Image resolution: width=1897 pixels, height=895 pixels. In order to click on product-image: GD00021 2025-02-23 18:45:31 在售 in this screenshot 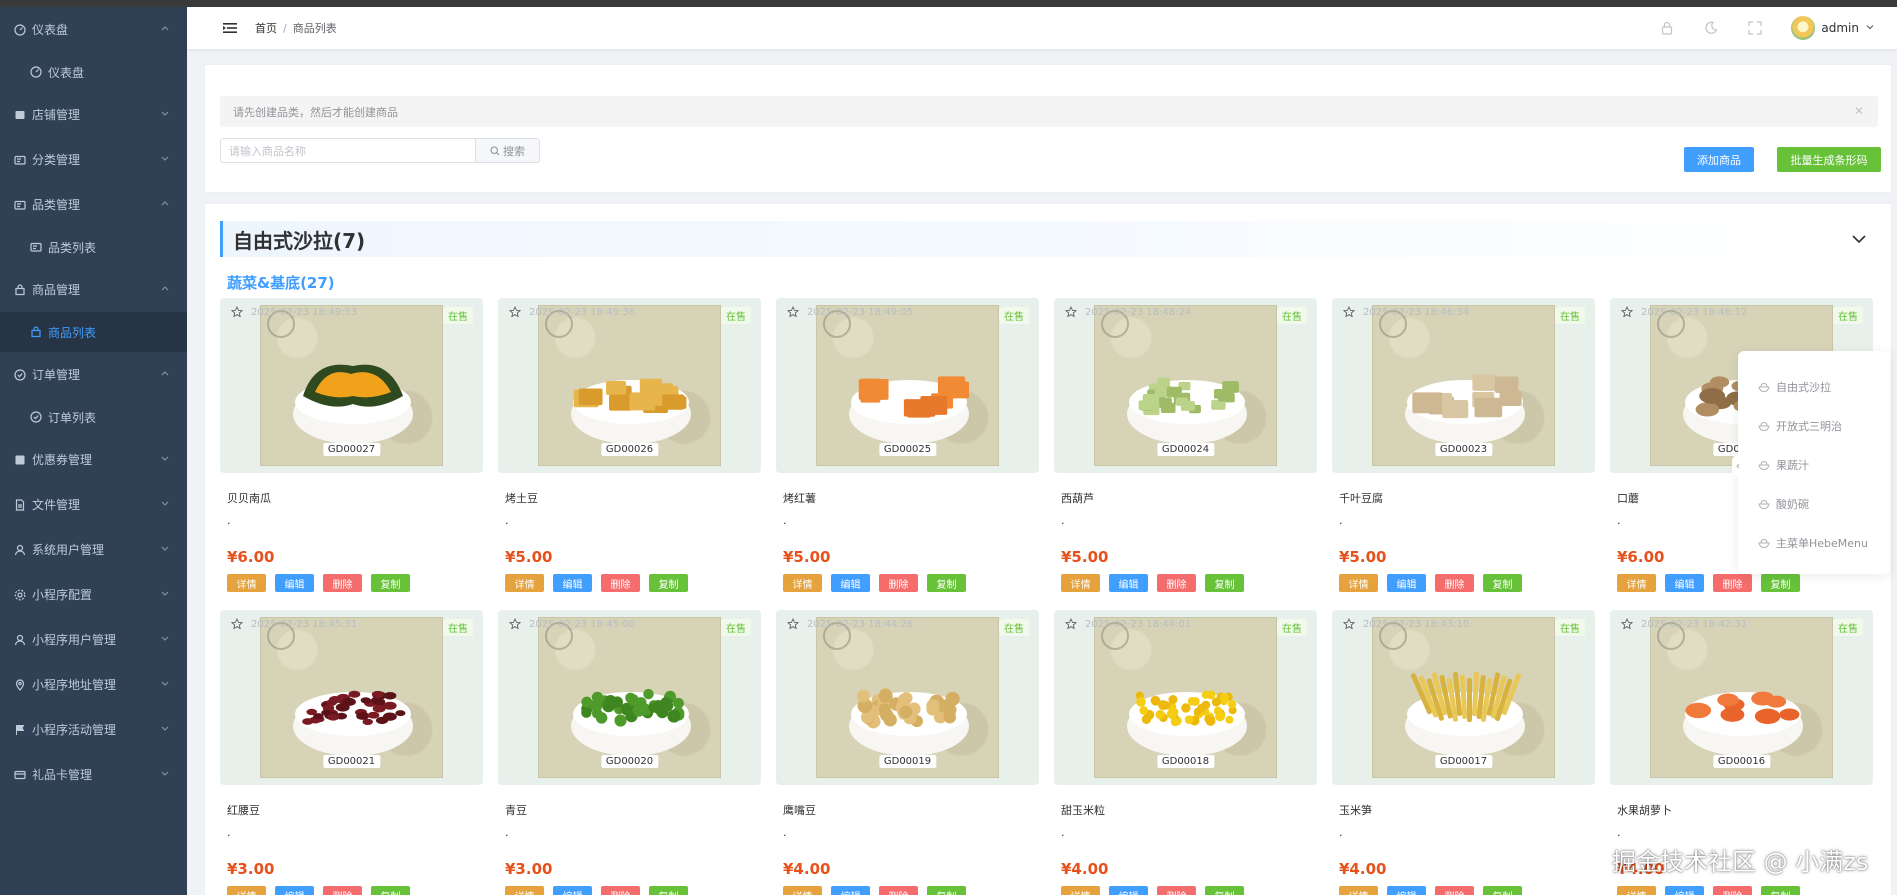, I will do `click(351, 697)`.